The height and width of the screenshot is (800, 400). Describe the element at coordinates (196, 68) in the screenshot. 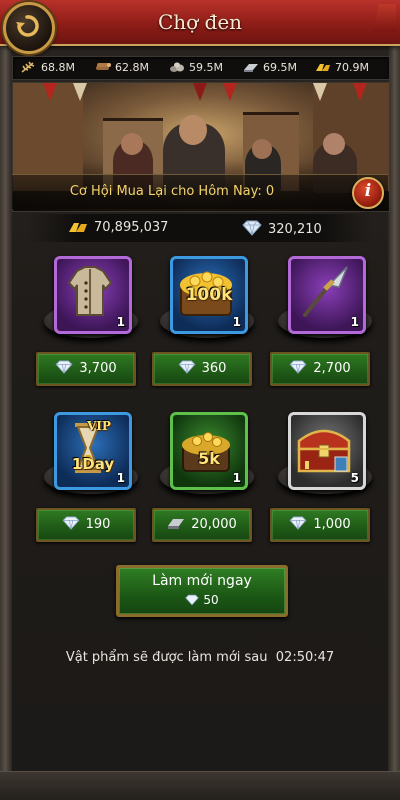

I see `resource-stone: 59.5M` at that location.